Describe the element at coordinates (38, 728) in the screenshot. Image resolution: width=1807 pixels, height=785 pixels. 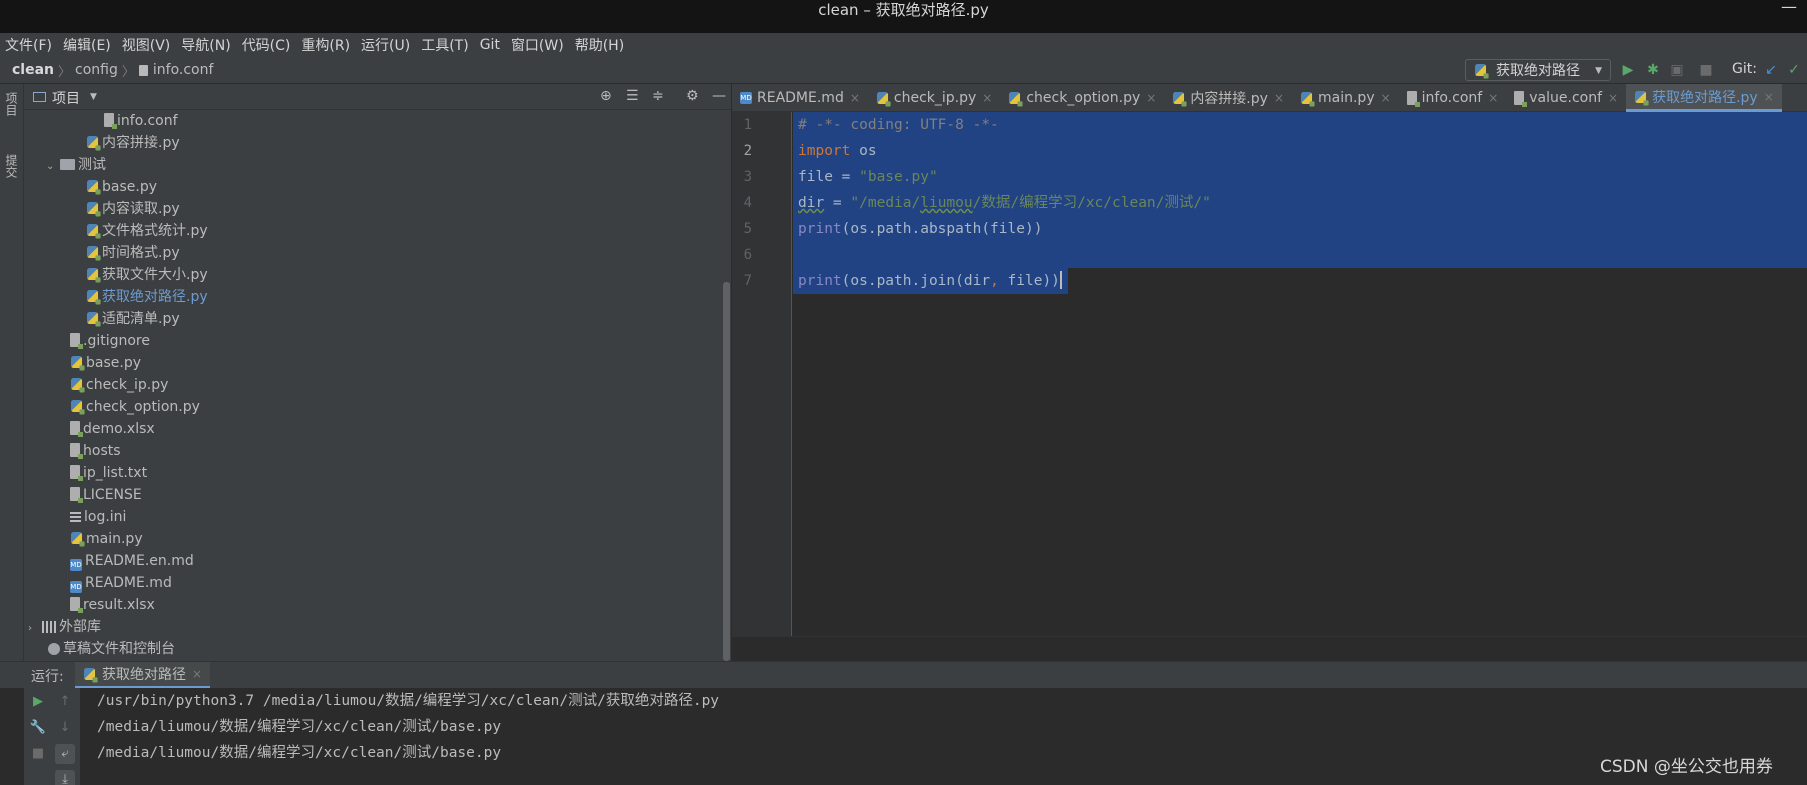
I see `wrench-icon: 🔧` at that location.